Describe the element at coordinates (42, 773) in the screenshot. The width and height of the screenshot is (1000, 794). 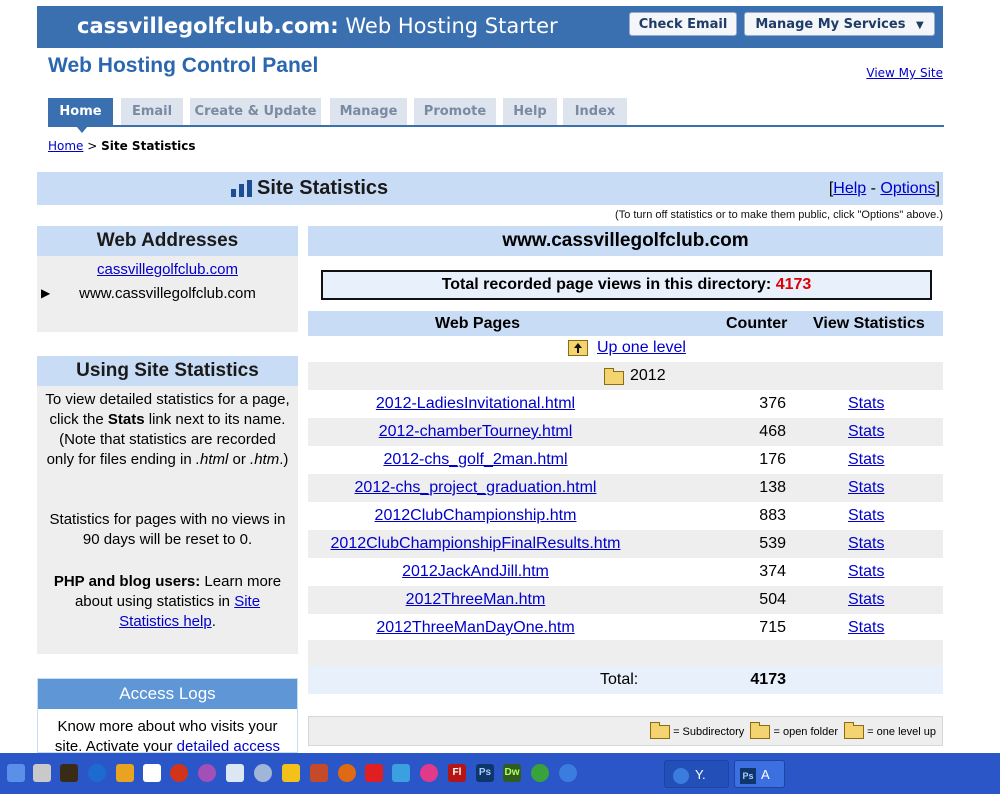
I see `quicklaunch-app-icon` at that location.